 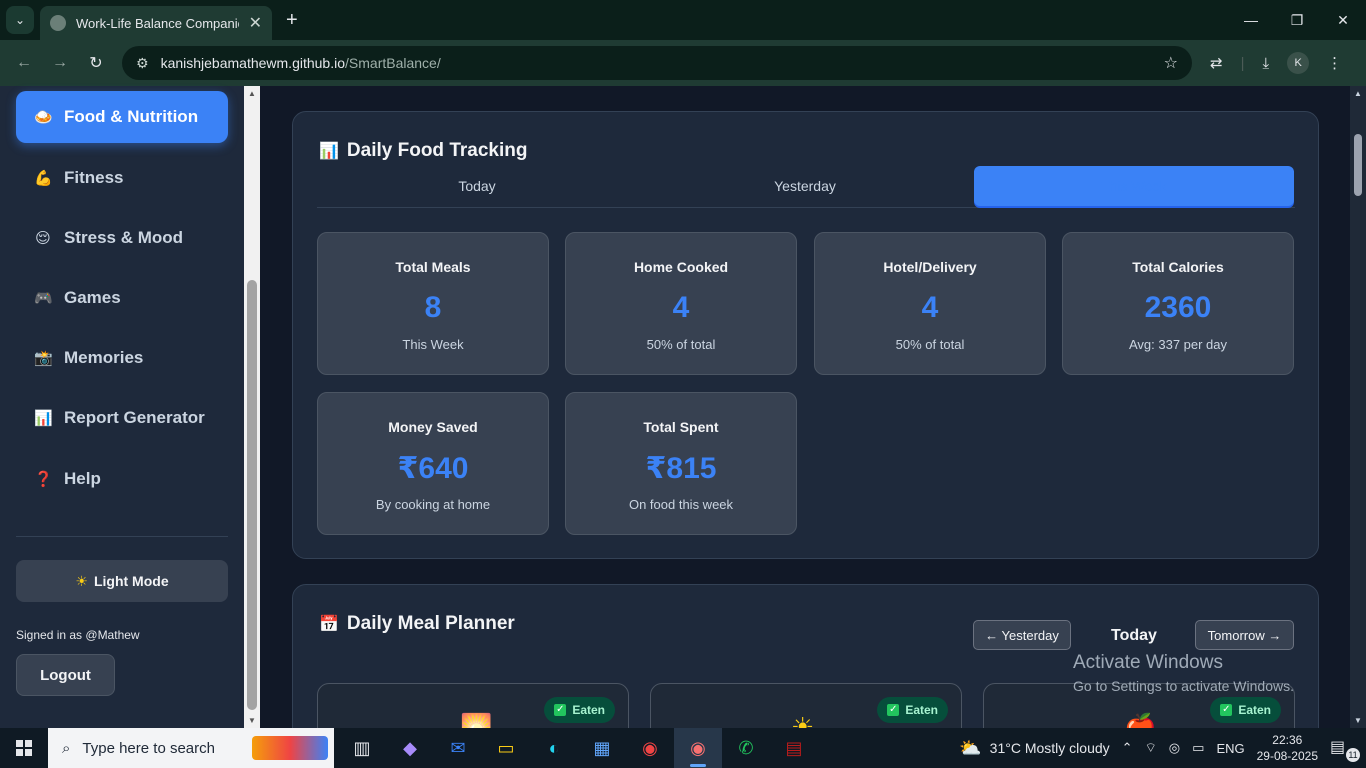 What do you see at coordinates (1345, 749) in the screenshot?
I see `notification-center-icon: ▤ 11` at bounding box center [1345, 749].